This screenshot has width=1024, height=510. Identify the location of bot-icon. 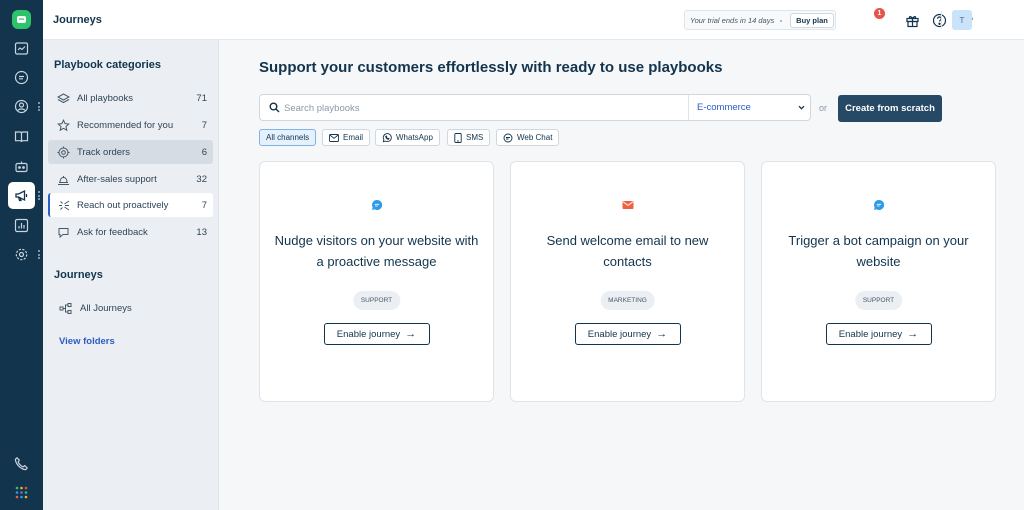
(21, 166).